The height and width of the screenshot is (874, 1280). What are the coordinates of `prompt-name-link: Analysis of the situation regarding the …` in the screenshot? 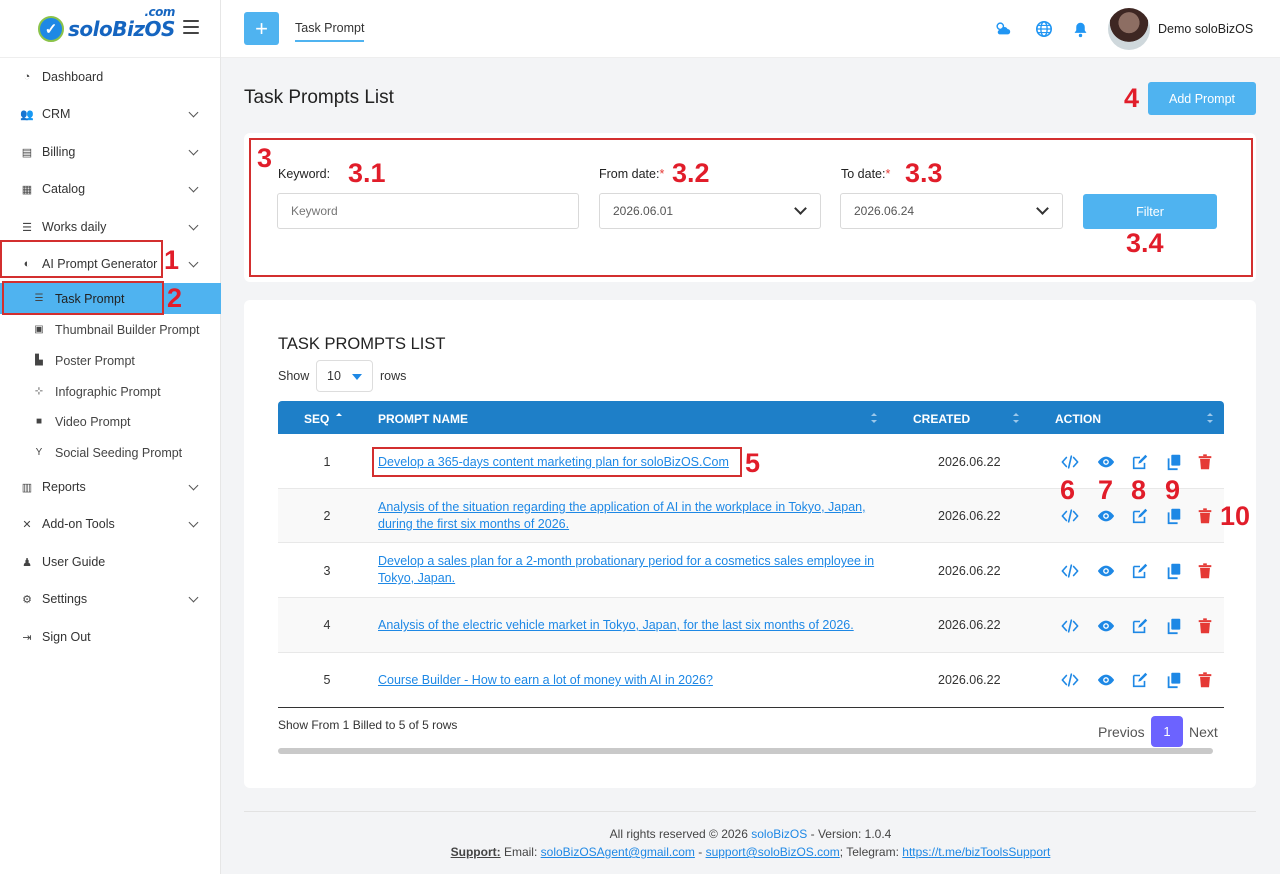 It's located at (628, 516).